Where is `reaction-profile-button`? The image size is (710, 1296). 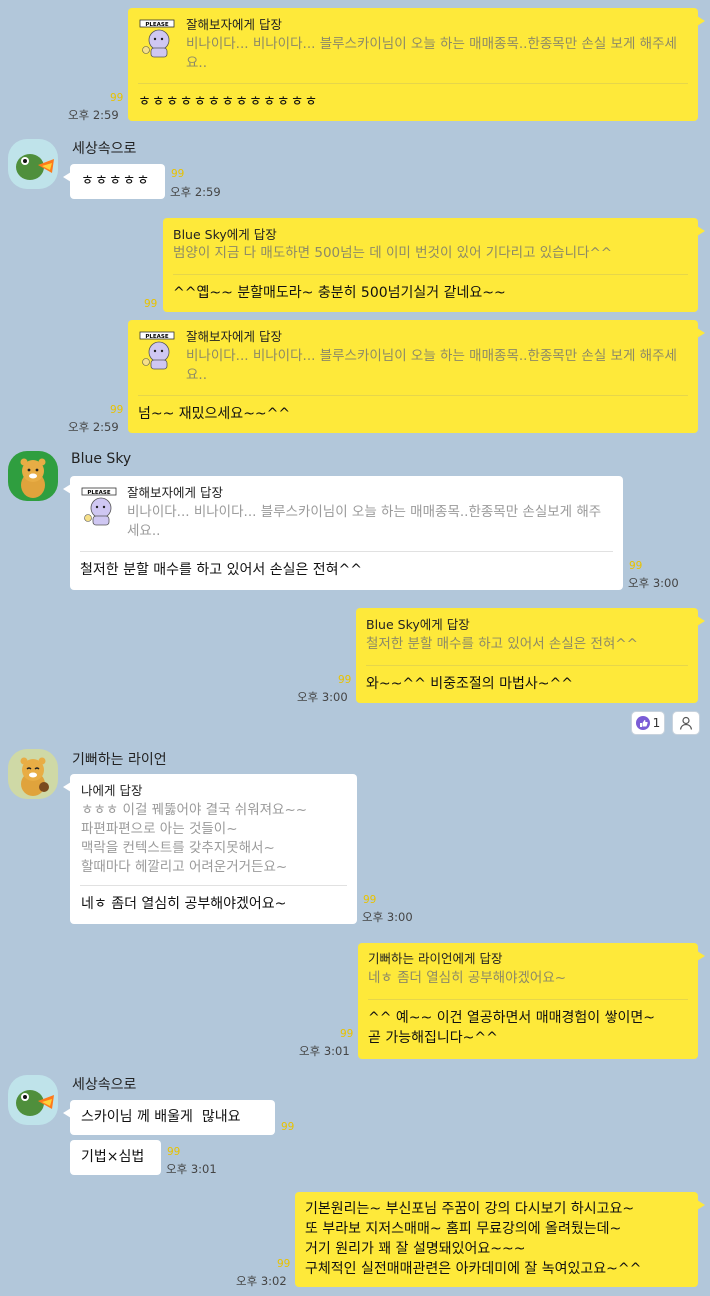
reaction-profile-button is located at coordinates (686, 723).